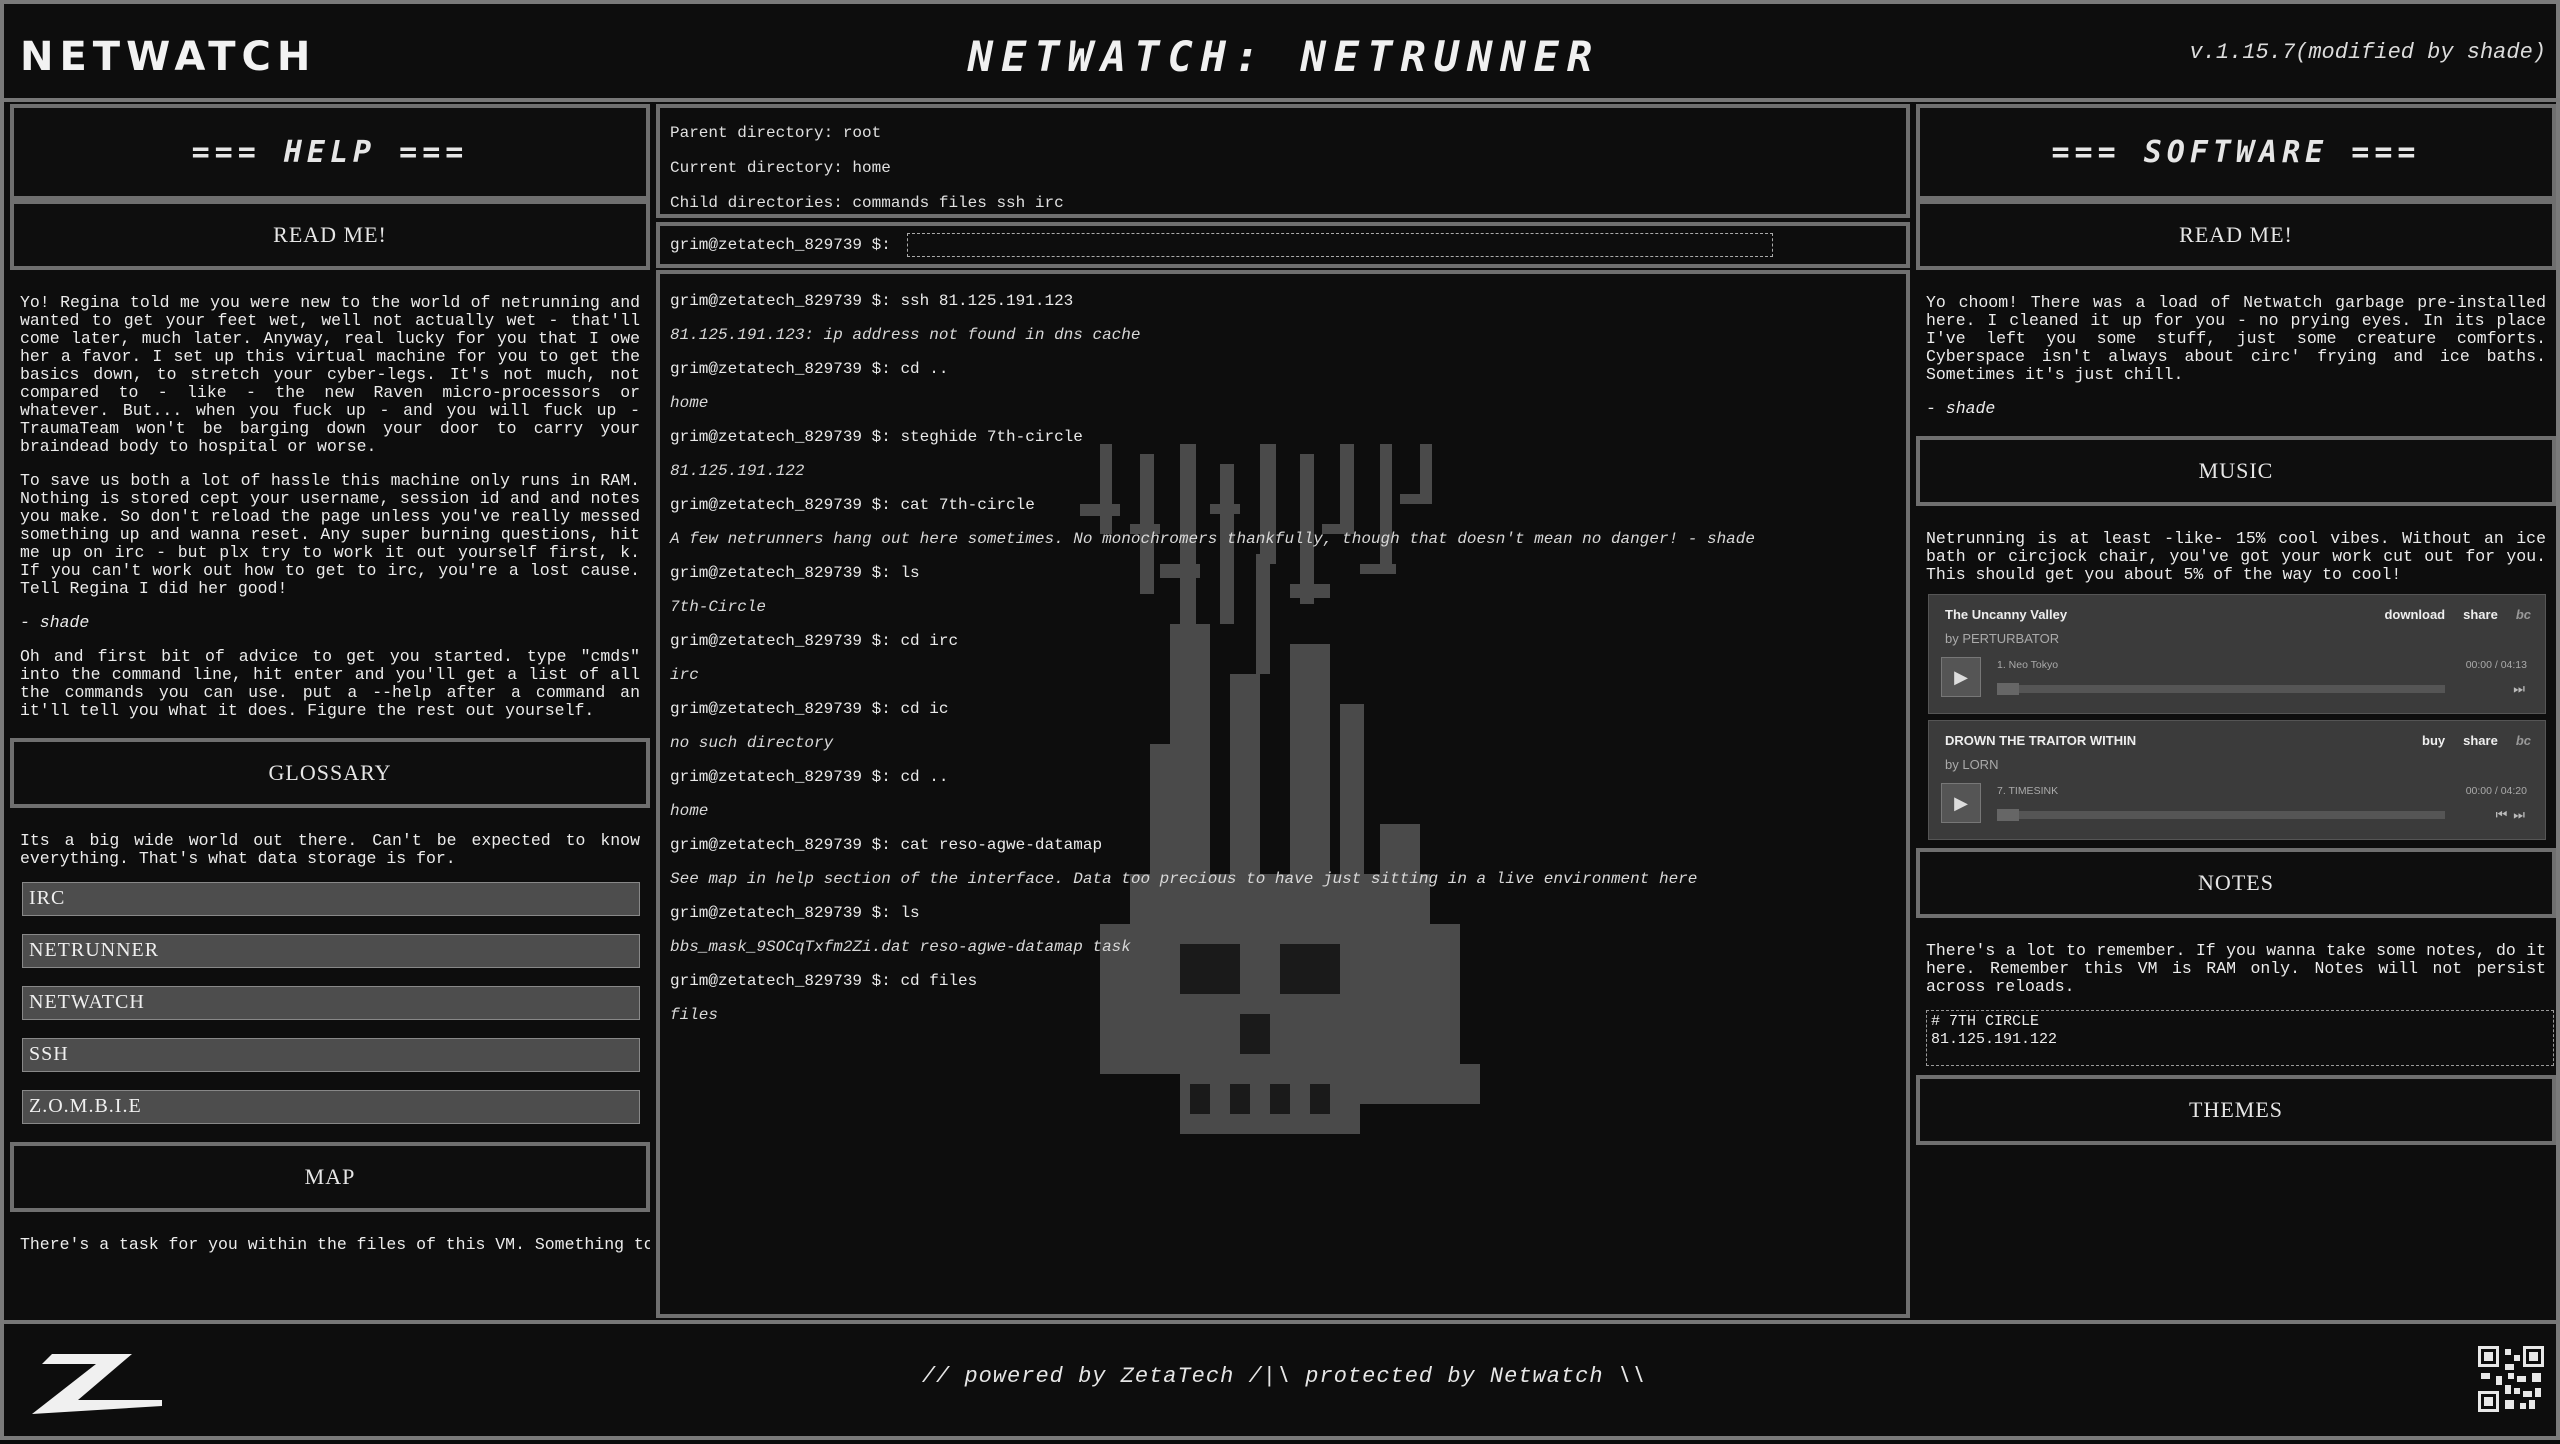 This screenshot has width=2560, height=1444. Describe the element at coordinates (684, 675) in the screenshot. I see `terminal-output-line: irc` at that location.